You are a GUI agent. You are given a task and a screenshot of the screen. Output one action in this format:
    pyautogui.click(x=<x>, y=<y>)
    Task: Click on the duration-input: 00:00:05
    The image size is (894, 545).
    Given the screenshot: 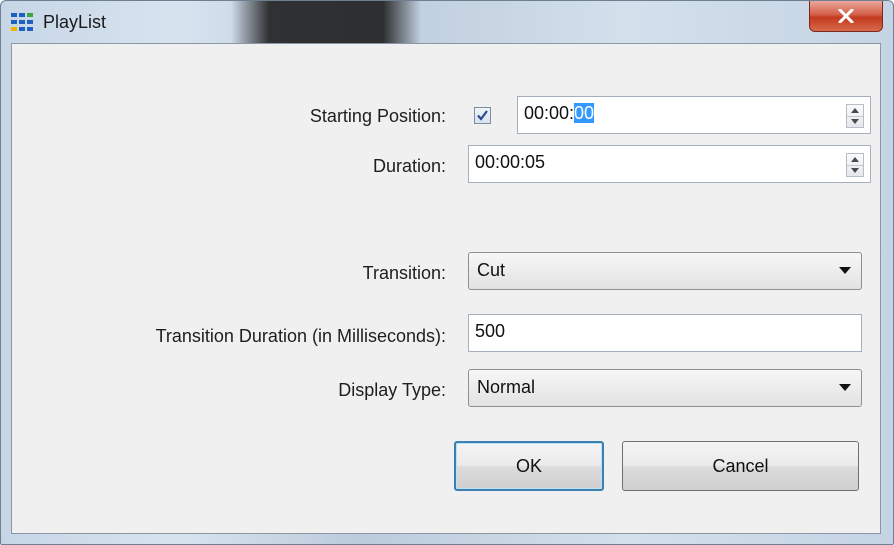 What is the action you would take?
    pyautogui.click(x=669, y=164)
    